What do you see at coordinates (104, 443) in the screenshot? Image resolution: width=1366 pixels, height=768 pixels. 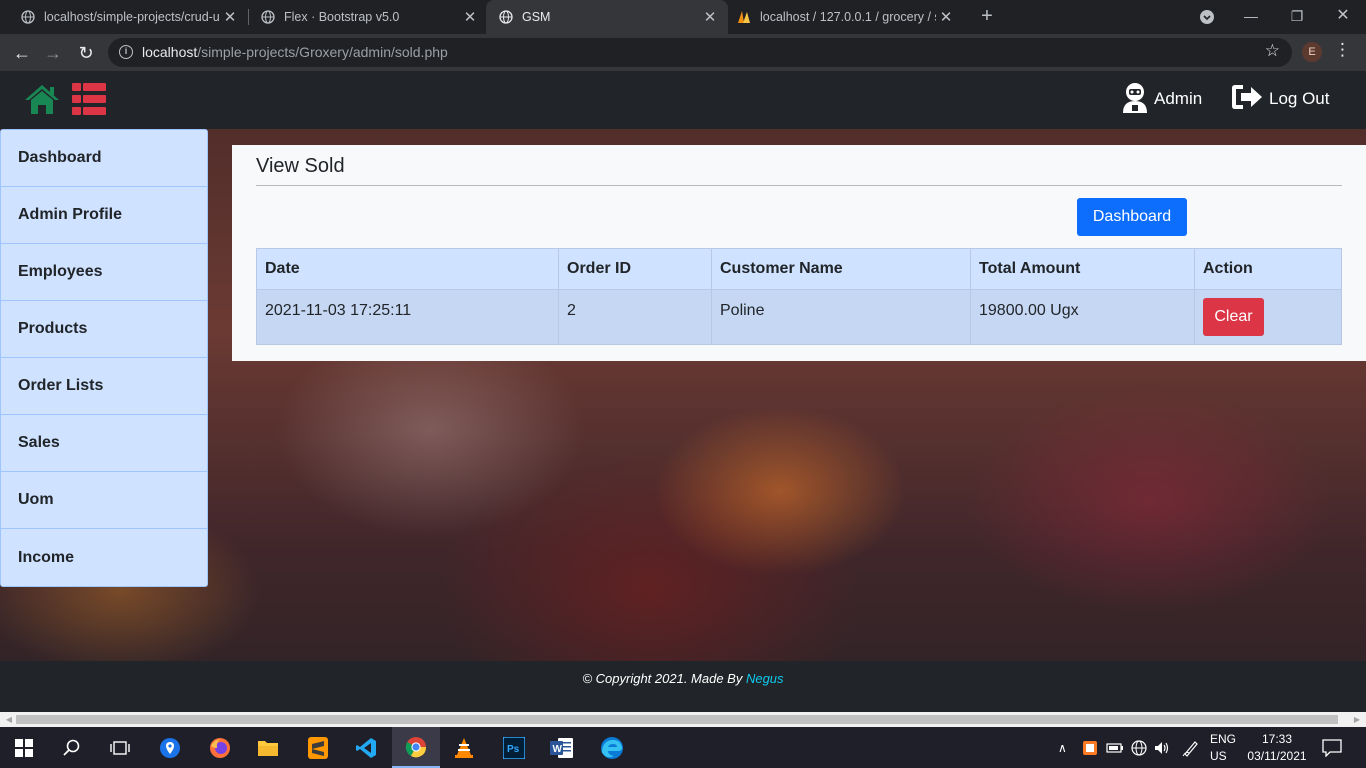 I see `sidebar-item-sales: Sales` at bounding box center [104, 443].